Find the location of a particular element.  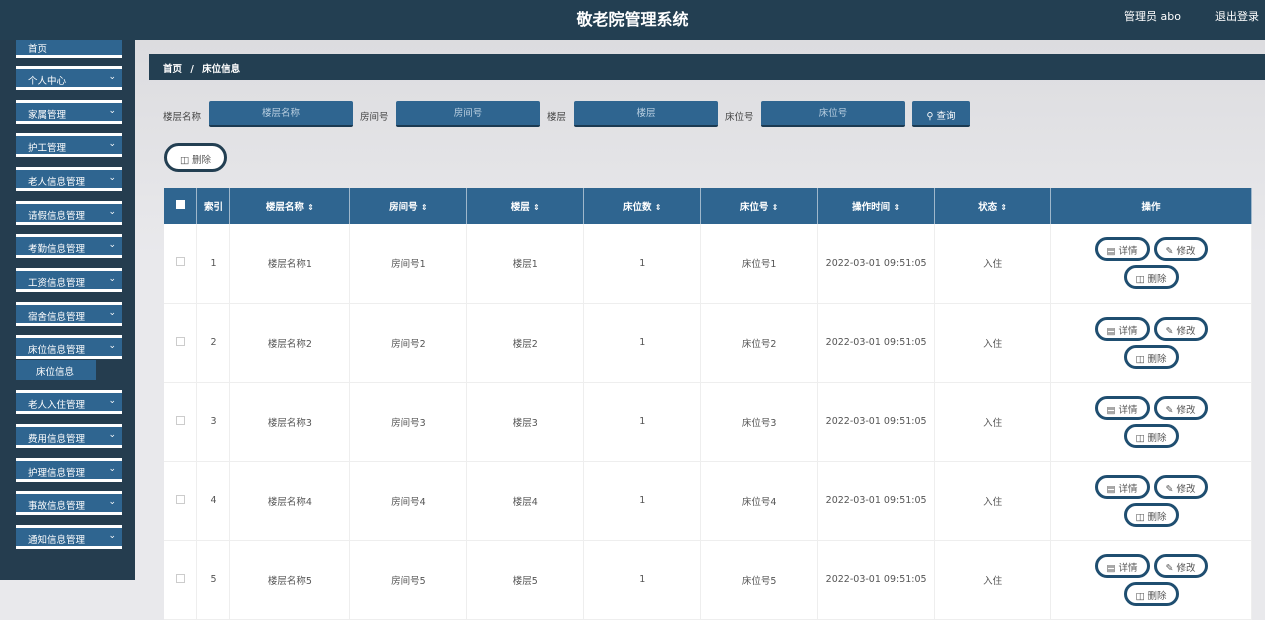

edit-label: 修改 is located at coordinates (1186, 331).